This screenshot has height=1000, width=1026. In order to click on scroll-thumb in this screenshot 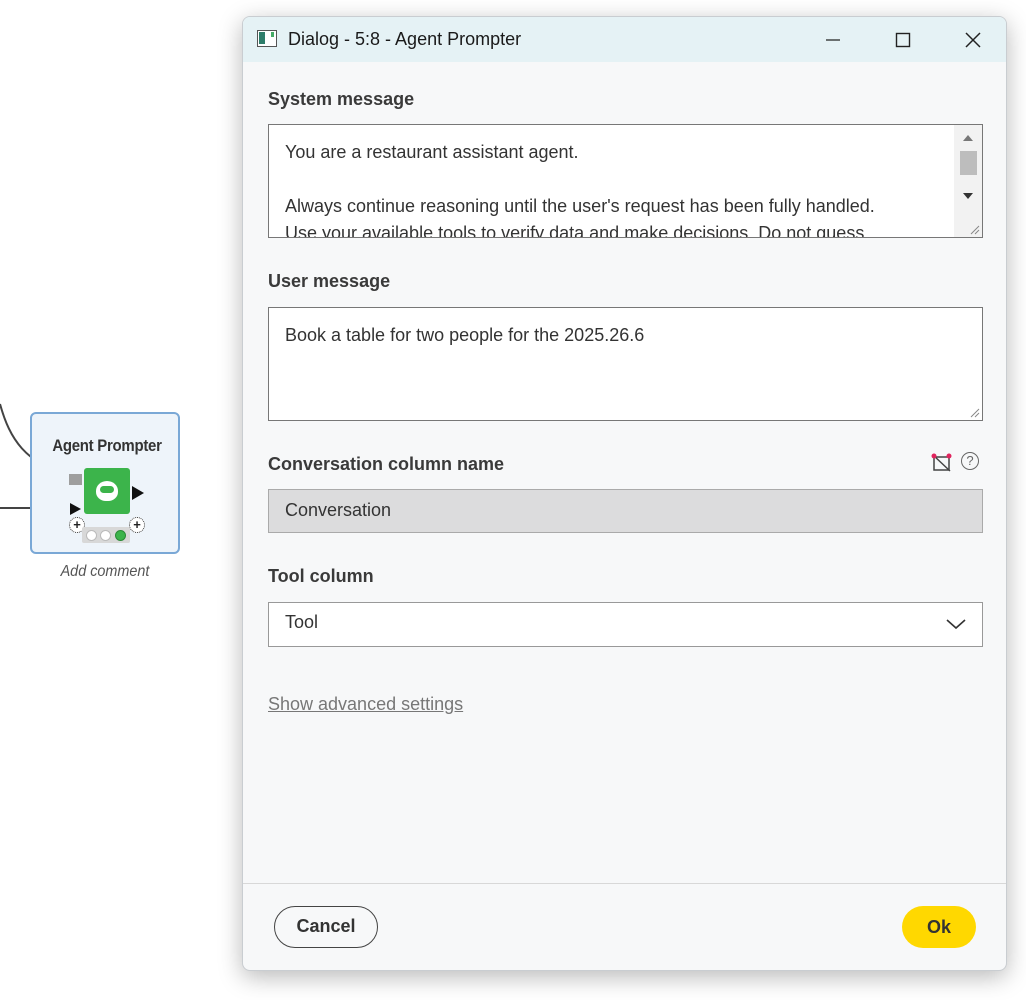, I will do `click(968, 163)`.